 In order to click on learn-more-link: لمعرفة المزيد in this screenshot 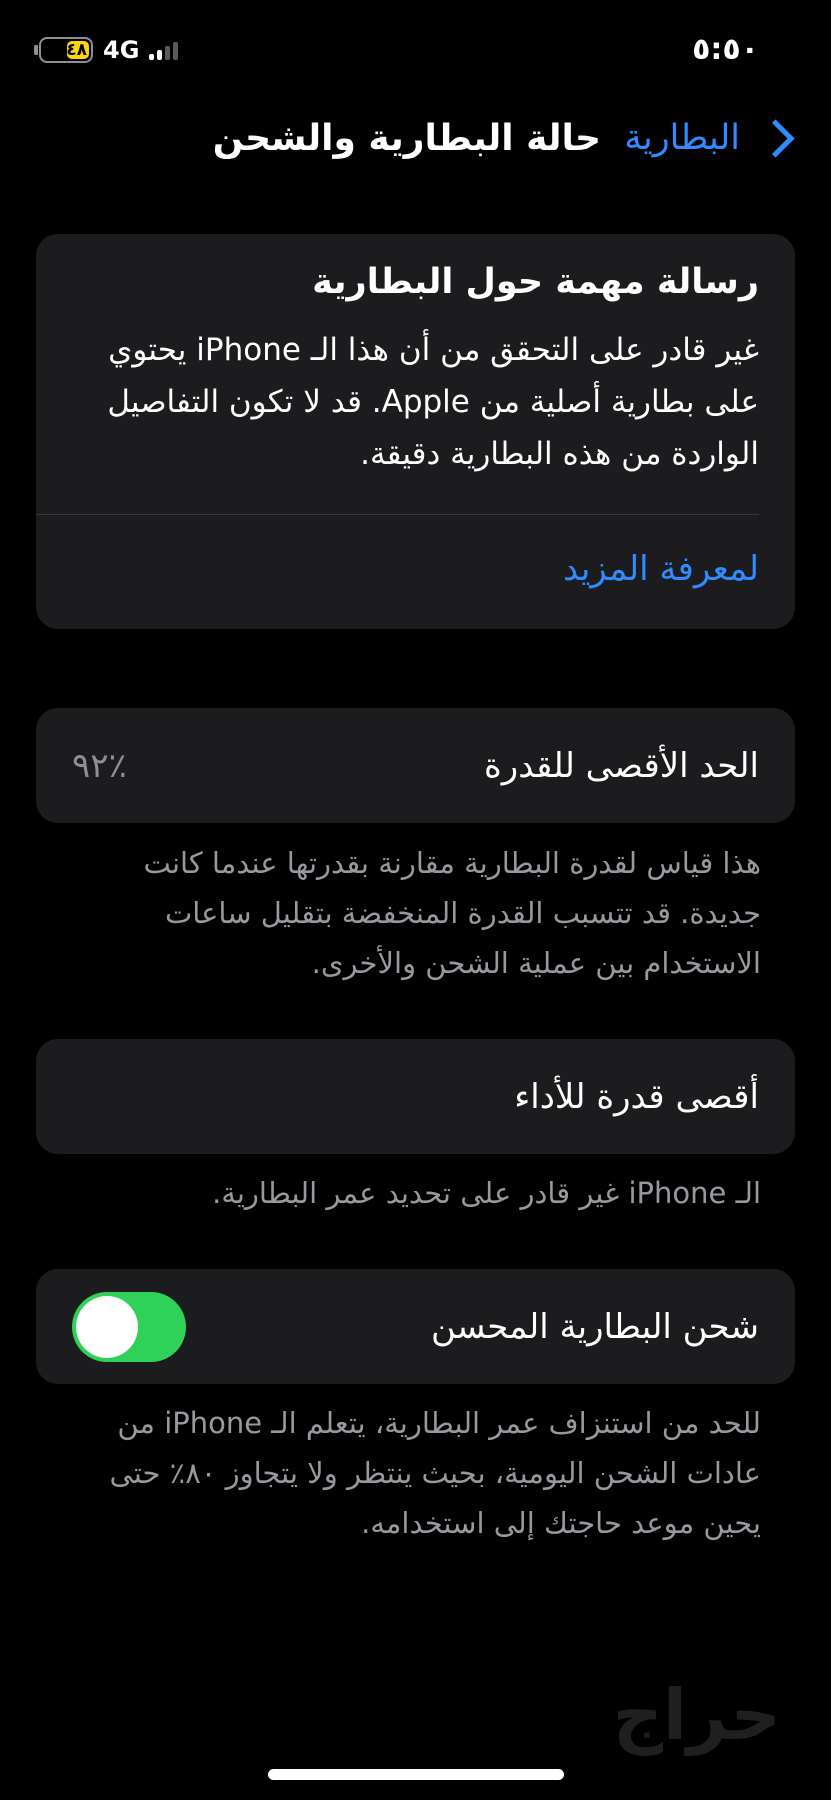, I will do `click(661, 569)`.